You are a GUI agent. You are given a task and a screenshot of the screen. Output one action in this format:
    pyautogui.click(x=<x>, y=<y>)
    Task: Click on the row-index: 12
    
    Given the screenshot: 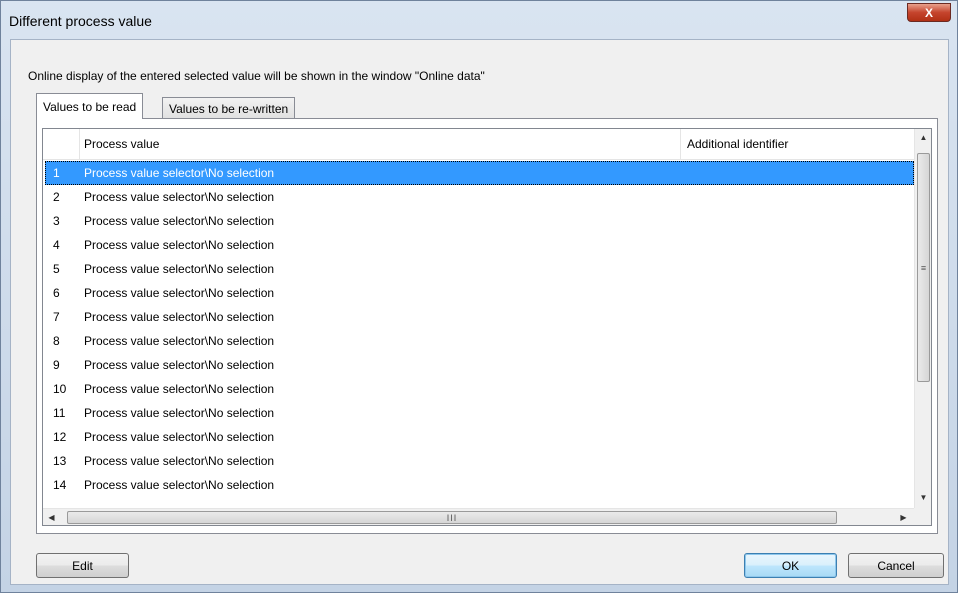 What is the action you would take?
    pyautogui.click(x=60, y=437)
    